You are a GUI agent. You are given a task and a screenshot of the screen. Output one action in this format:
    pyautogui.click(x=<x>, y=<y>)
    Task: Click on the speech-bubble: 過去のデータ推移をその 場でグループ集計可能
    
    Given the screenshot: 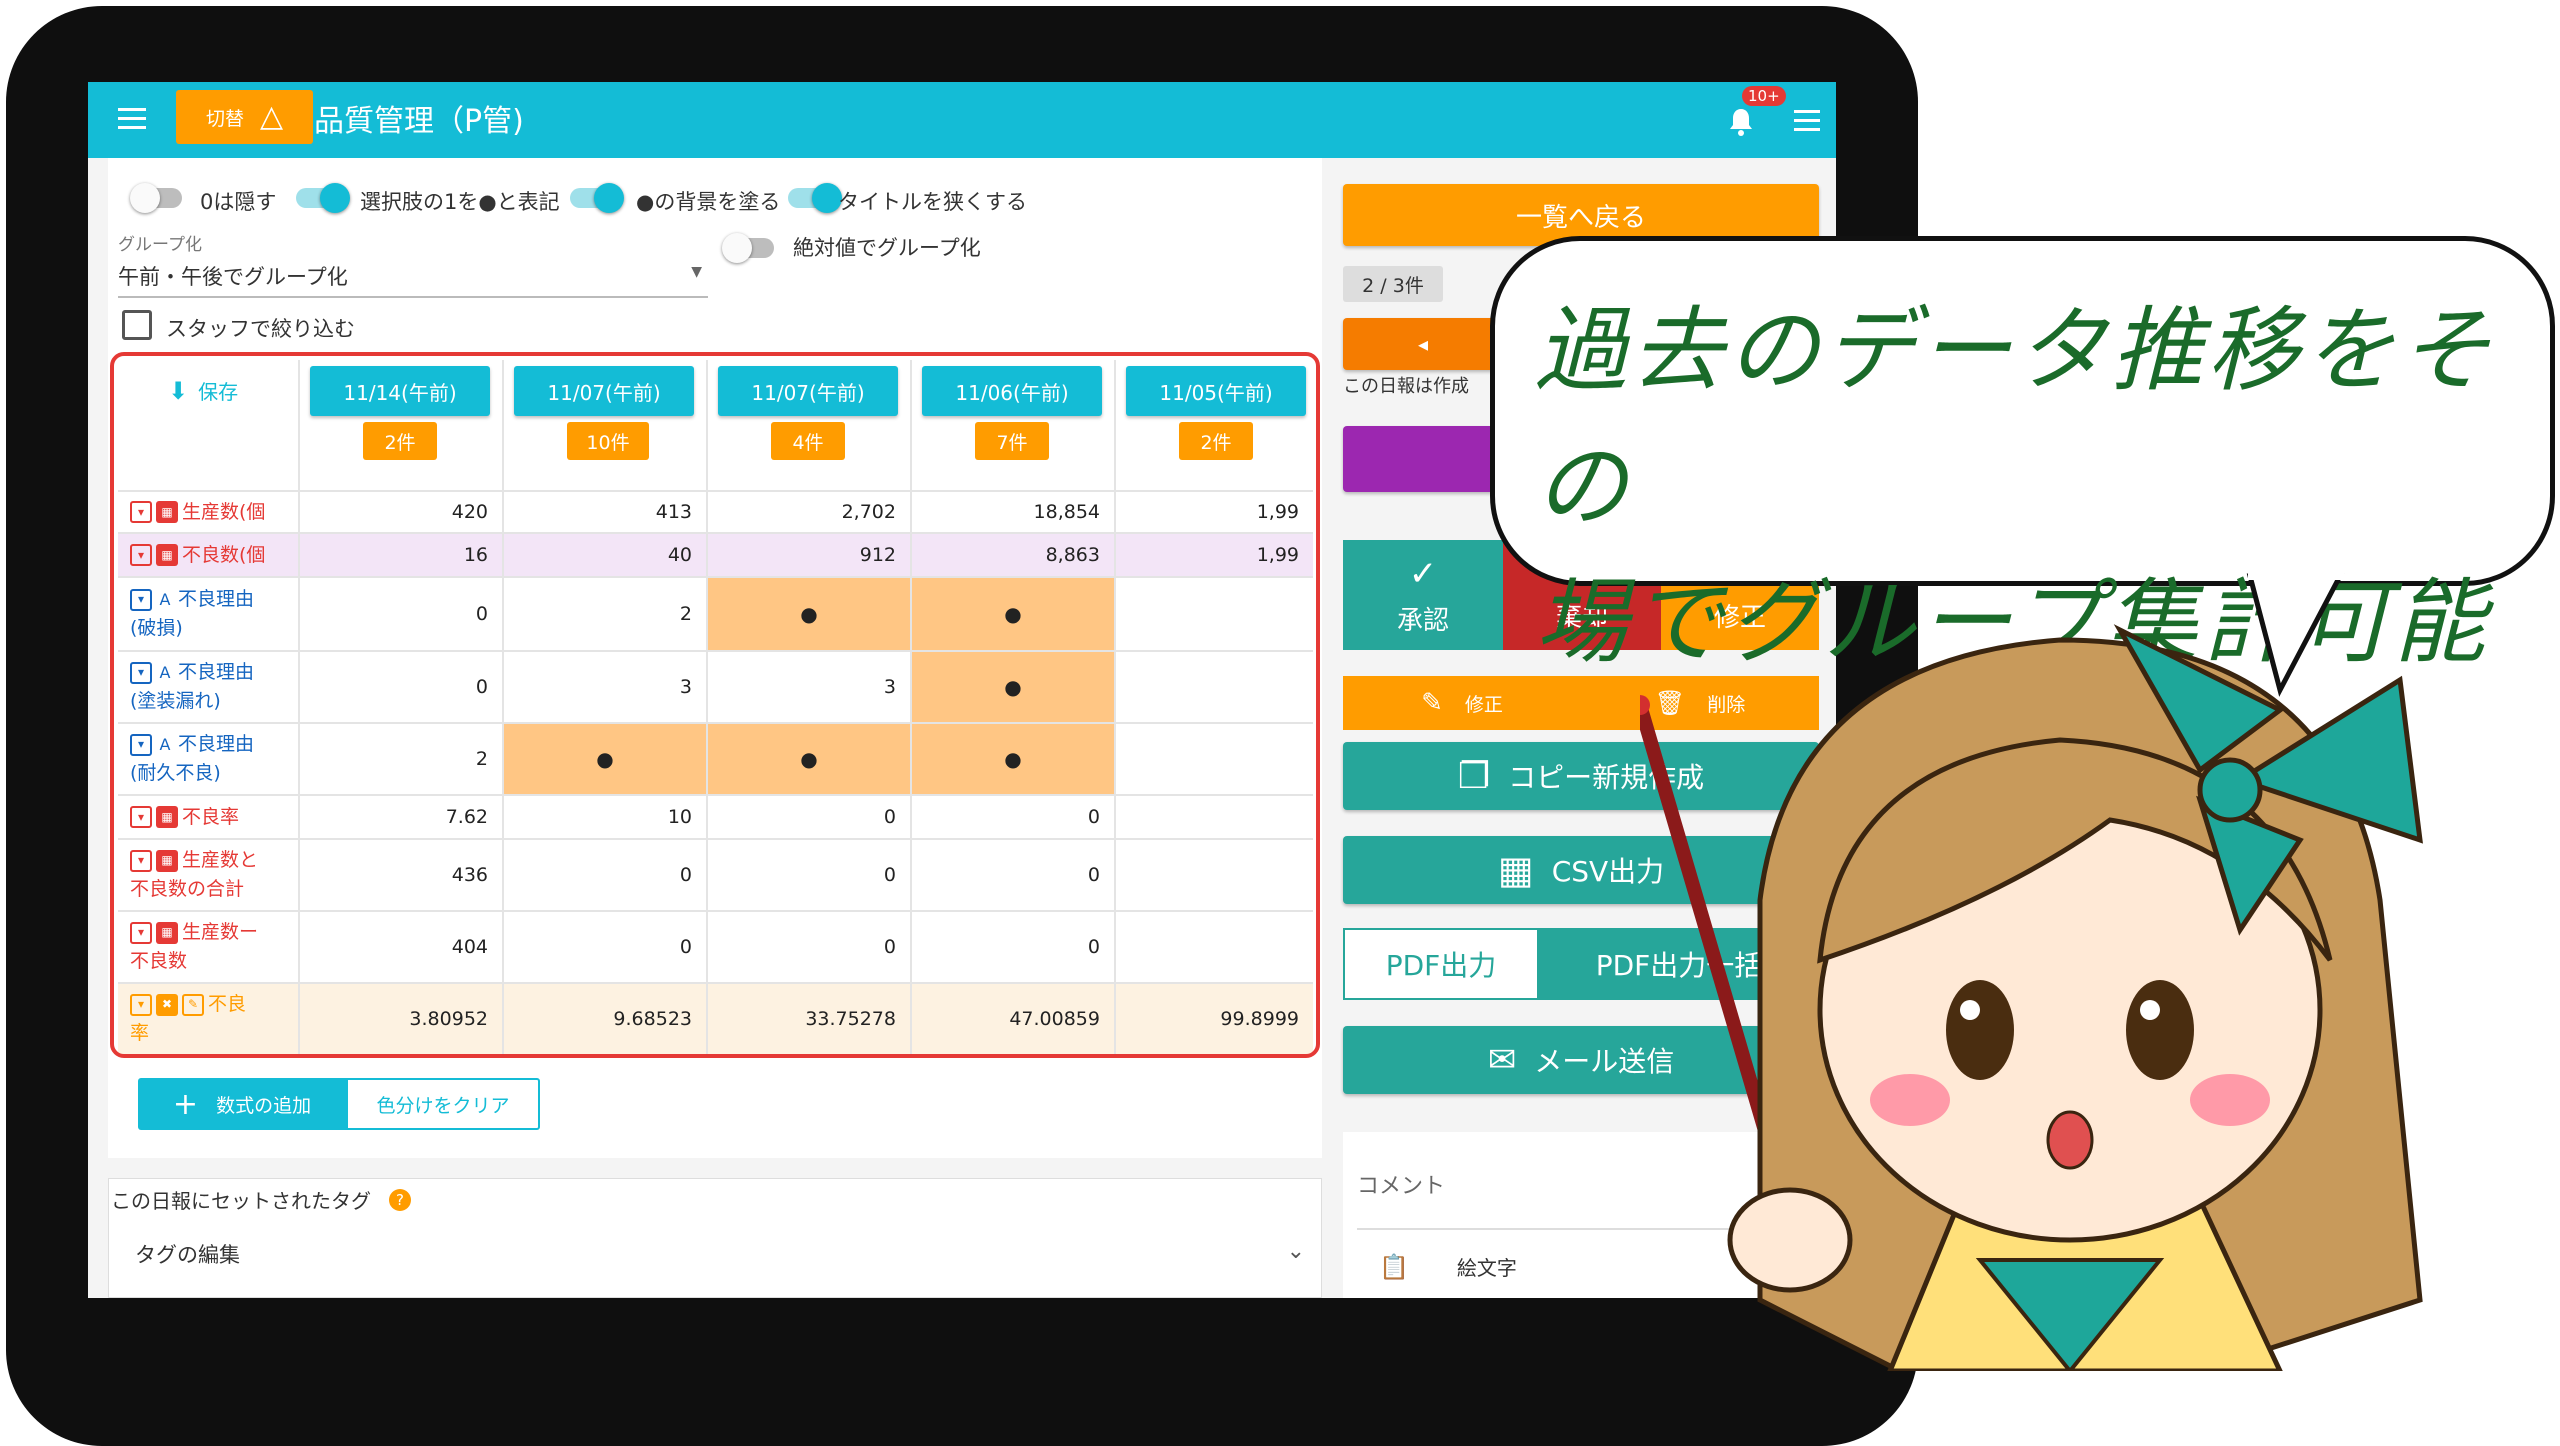 What is the action you would take?
    pyautogui.click(x=2022, y=456)
    